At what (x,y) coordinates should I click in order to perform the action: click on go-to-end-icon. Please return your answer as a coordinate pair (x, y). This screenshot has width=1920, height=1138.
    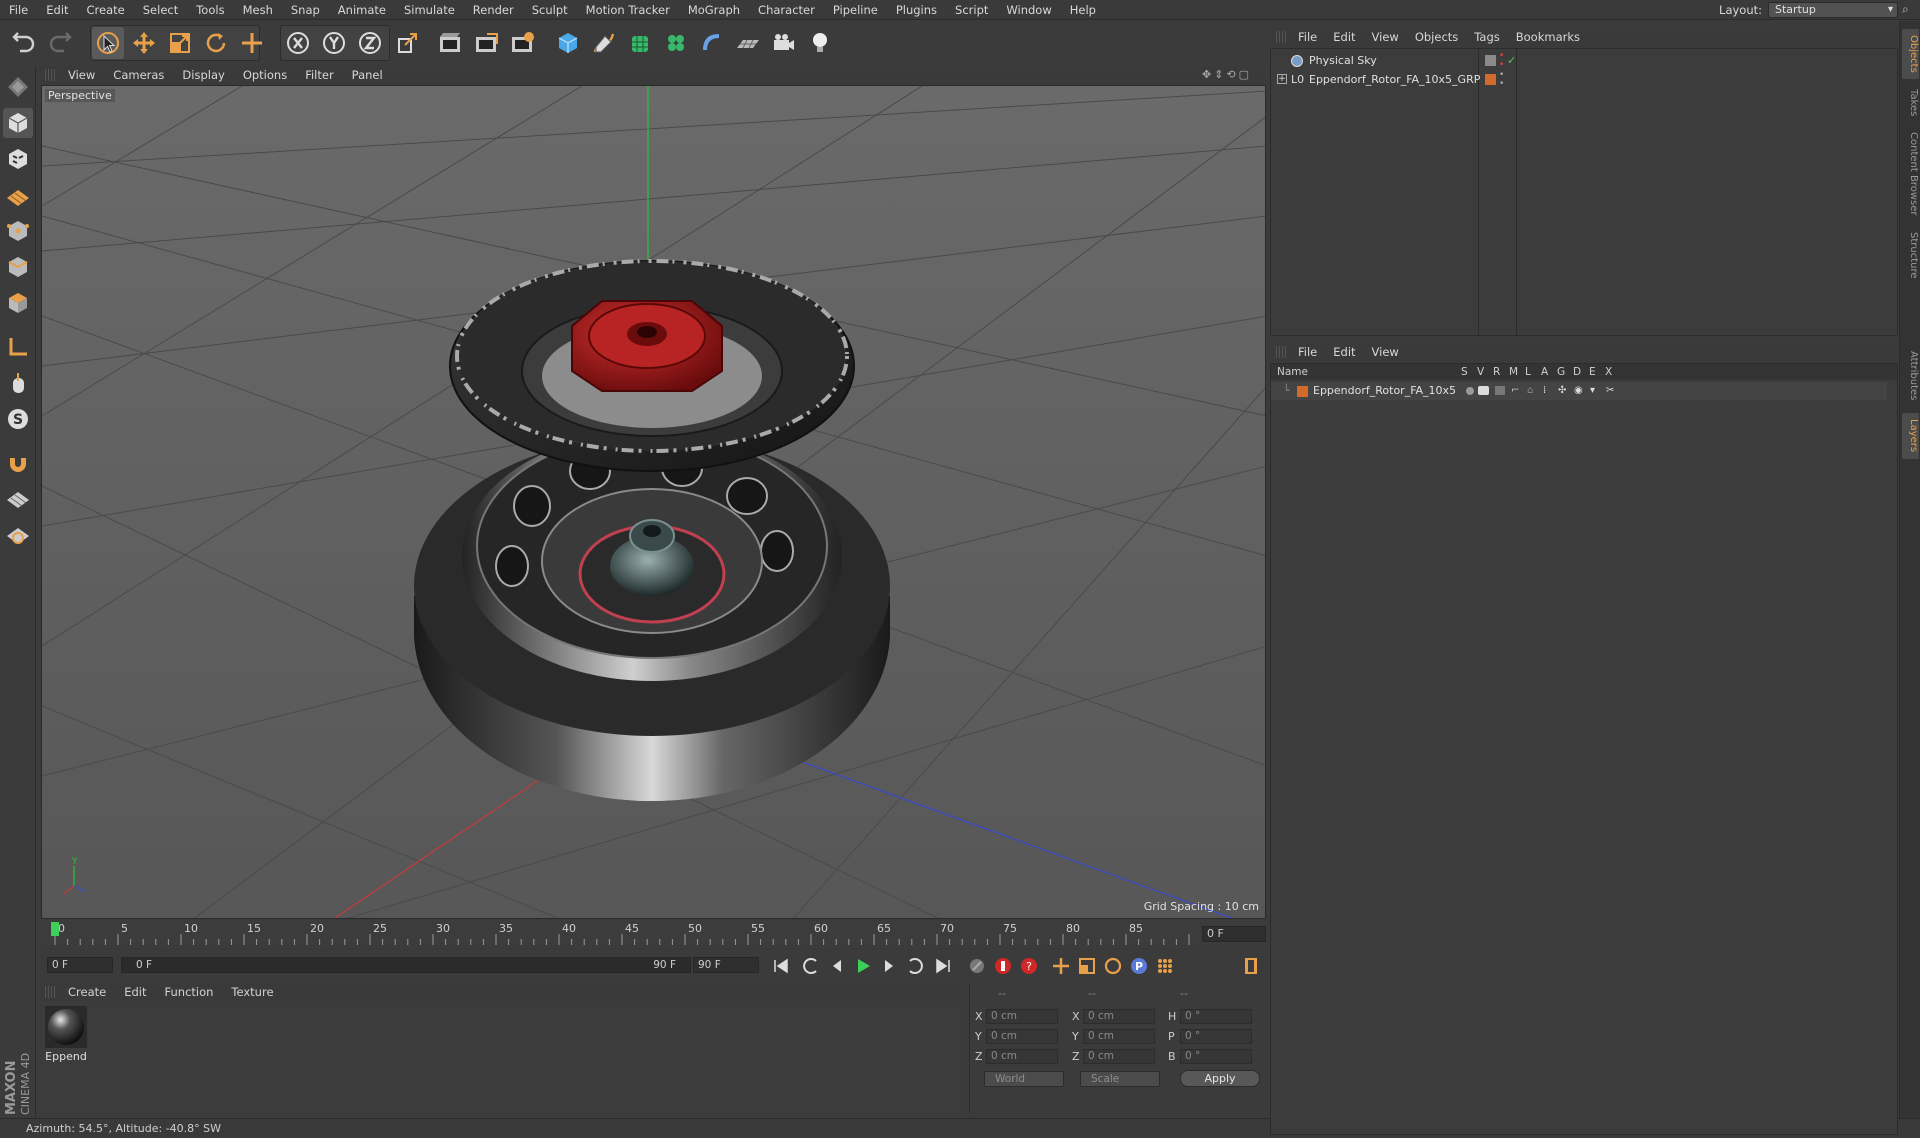
    Looking at the image, I should click on (943, 966).